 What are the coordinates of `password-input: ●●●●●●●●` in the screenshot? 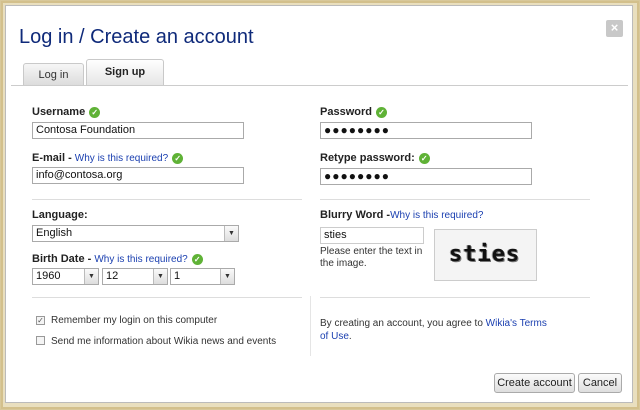 It's located at (426, 130).